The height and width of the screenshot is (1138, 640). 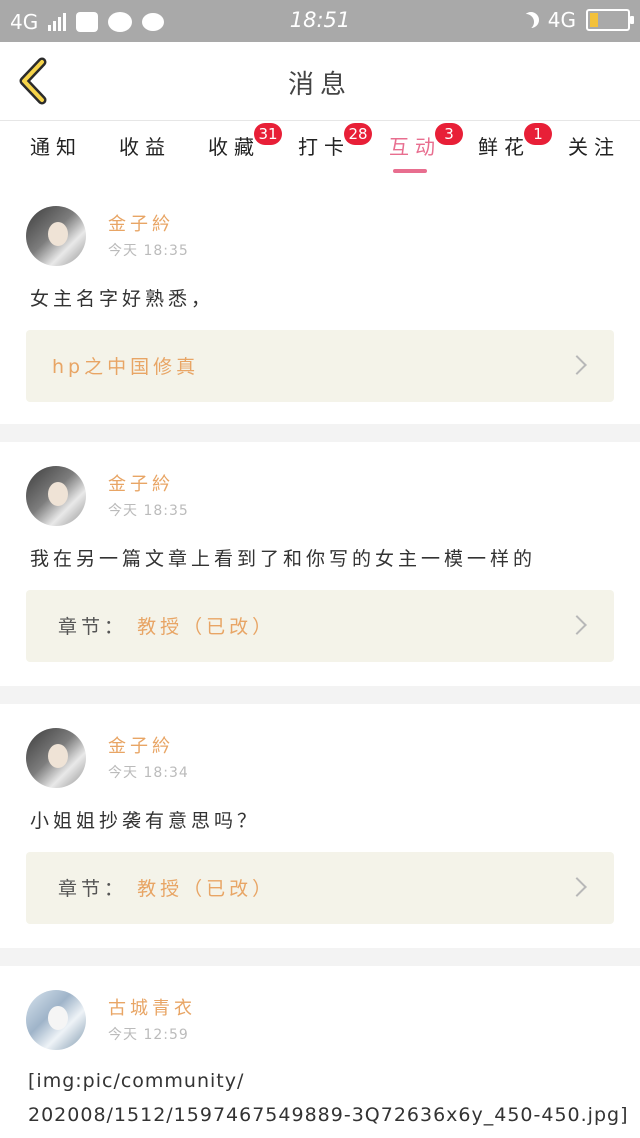 What do you see at coordinates (319, 85) in the screenshot?
I see `page-title: 消息` at bounding box center [319, 85].